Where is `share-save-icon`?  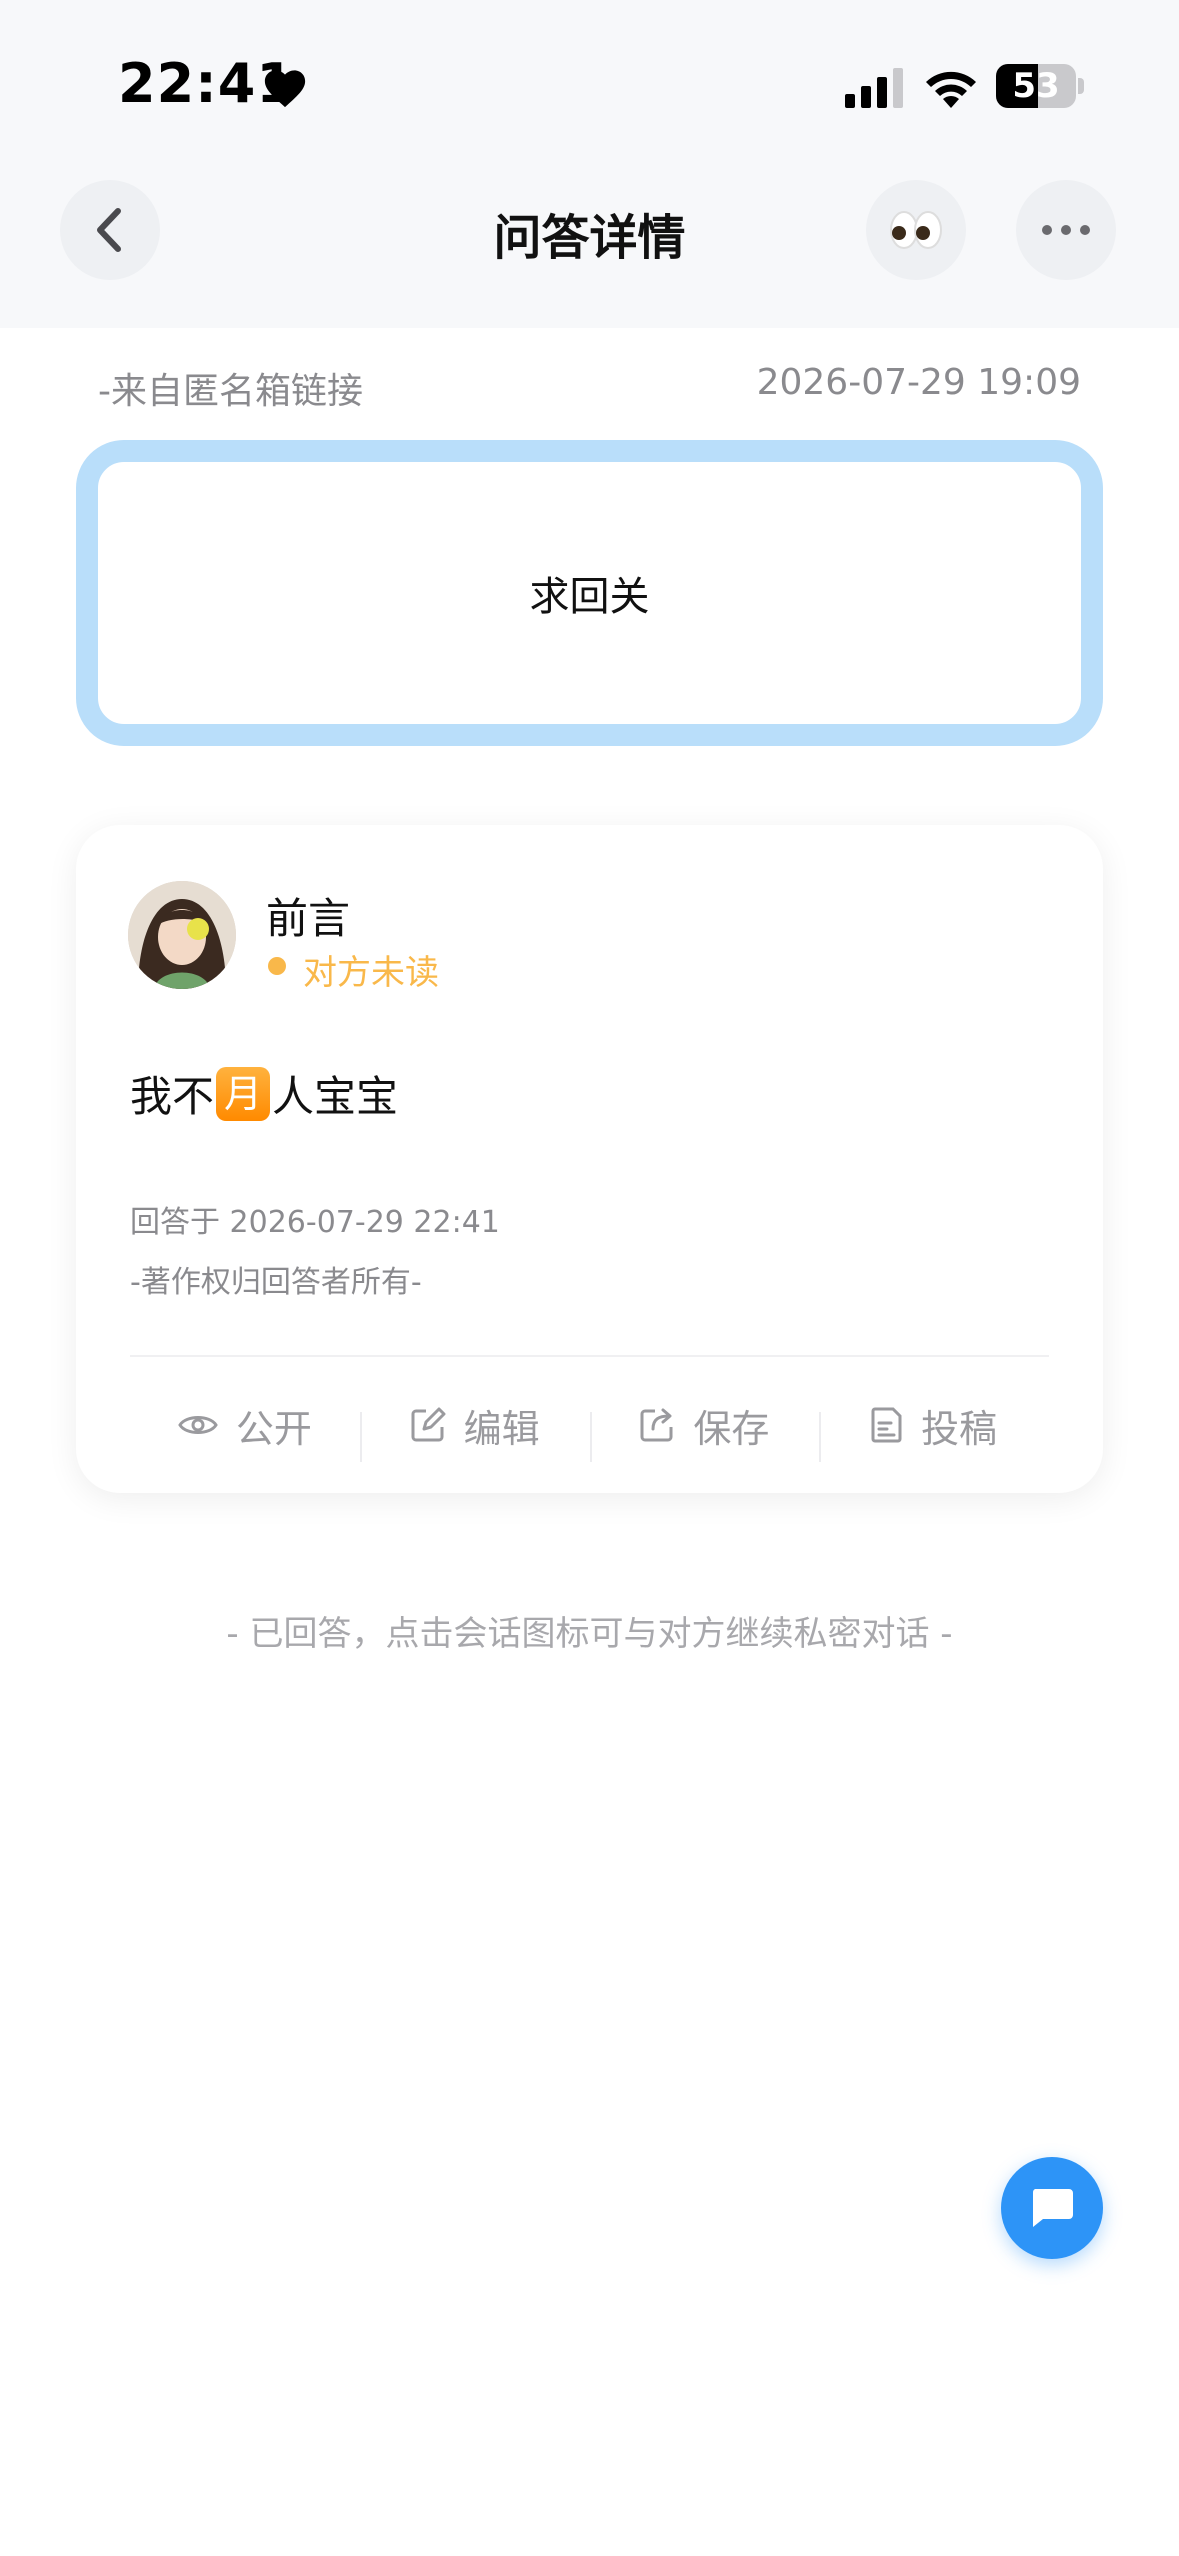 share-save-icon is located at coordinates (656, 1425).